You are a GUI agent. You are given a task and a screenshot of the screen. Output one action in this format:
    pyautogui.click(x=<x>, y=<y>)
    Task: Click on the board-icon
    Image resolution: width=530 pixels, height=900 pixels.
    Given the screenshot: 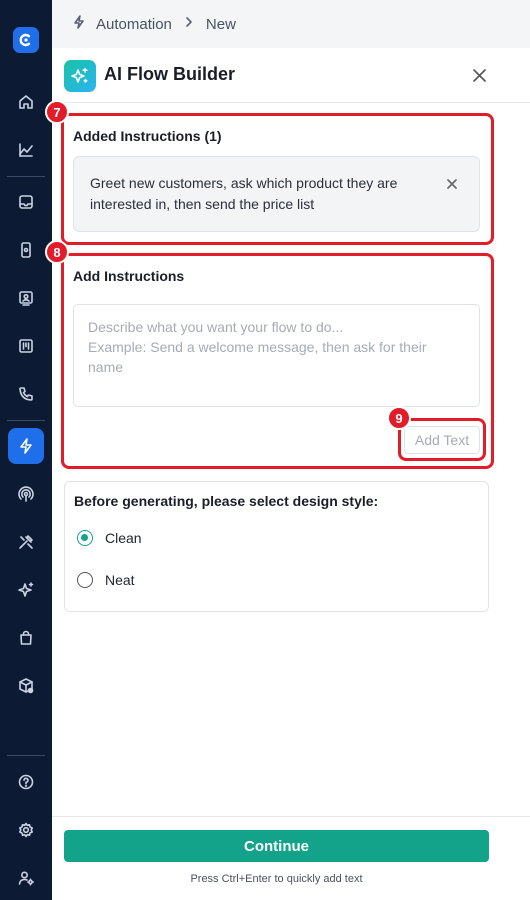 What is the action you would take?
    pyautogui.click(x=26, y=346)
    